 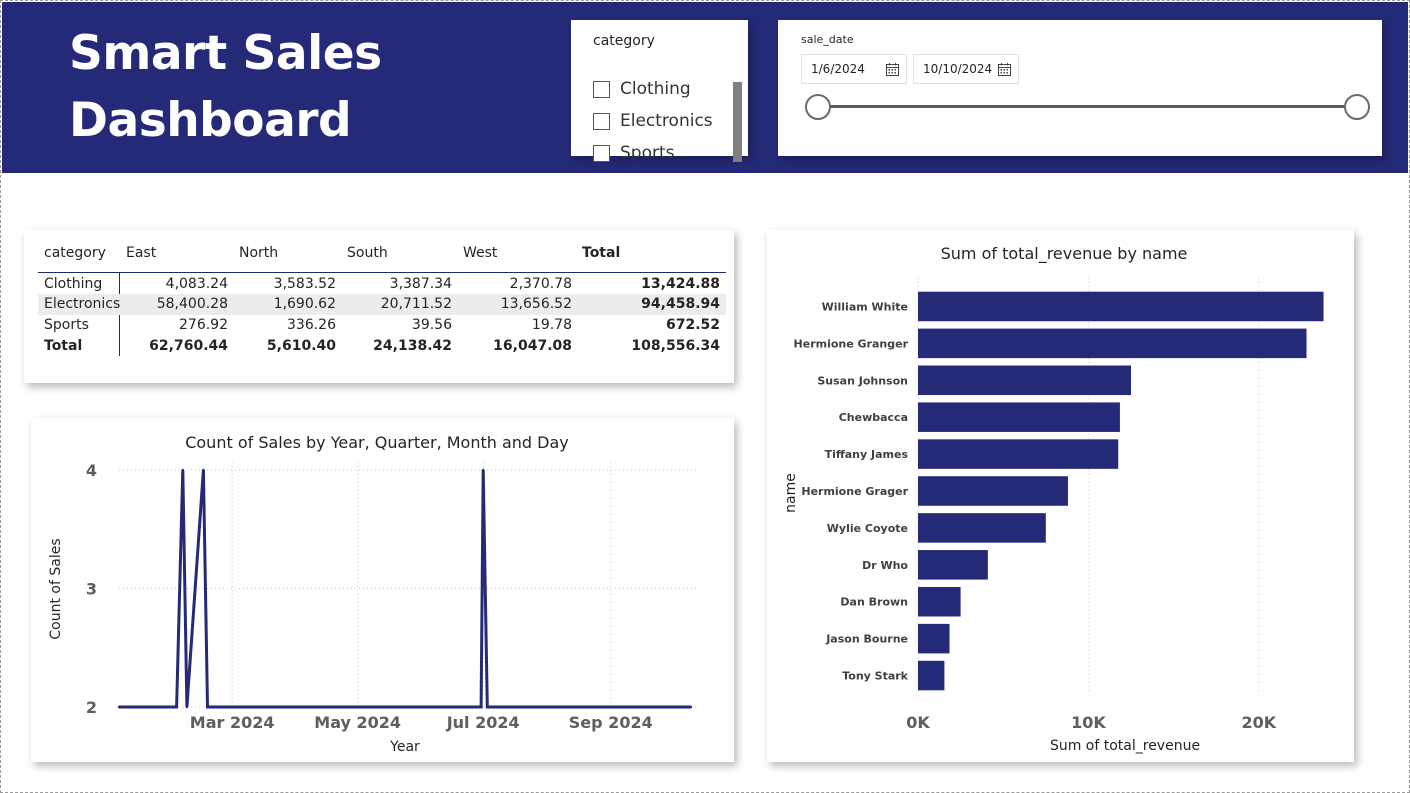 I want to click on category-label: Dr Who, so click(x=885, y=565).